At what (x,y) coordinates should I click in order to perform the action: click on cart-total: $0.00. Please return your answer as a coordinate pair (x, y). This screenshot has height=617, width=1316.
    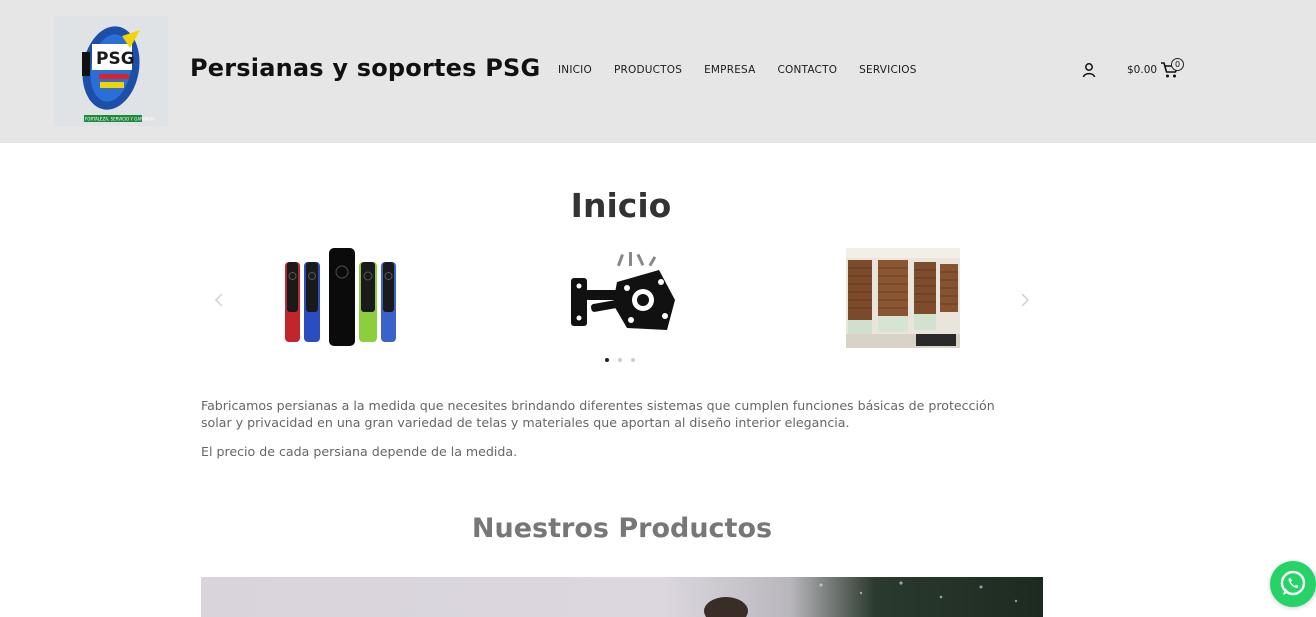
    Looking at the image, I should click on (1142, 70).